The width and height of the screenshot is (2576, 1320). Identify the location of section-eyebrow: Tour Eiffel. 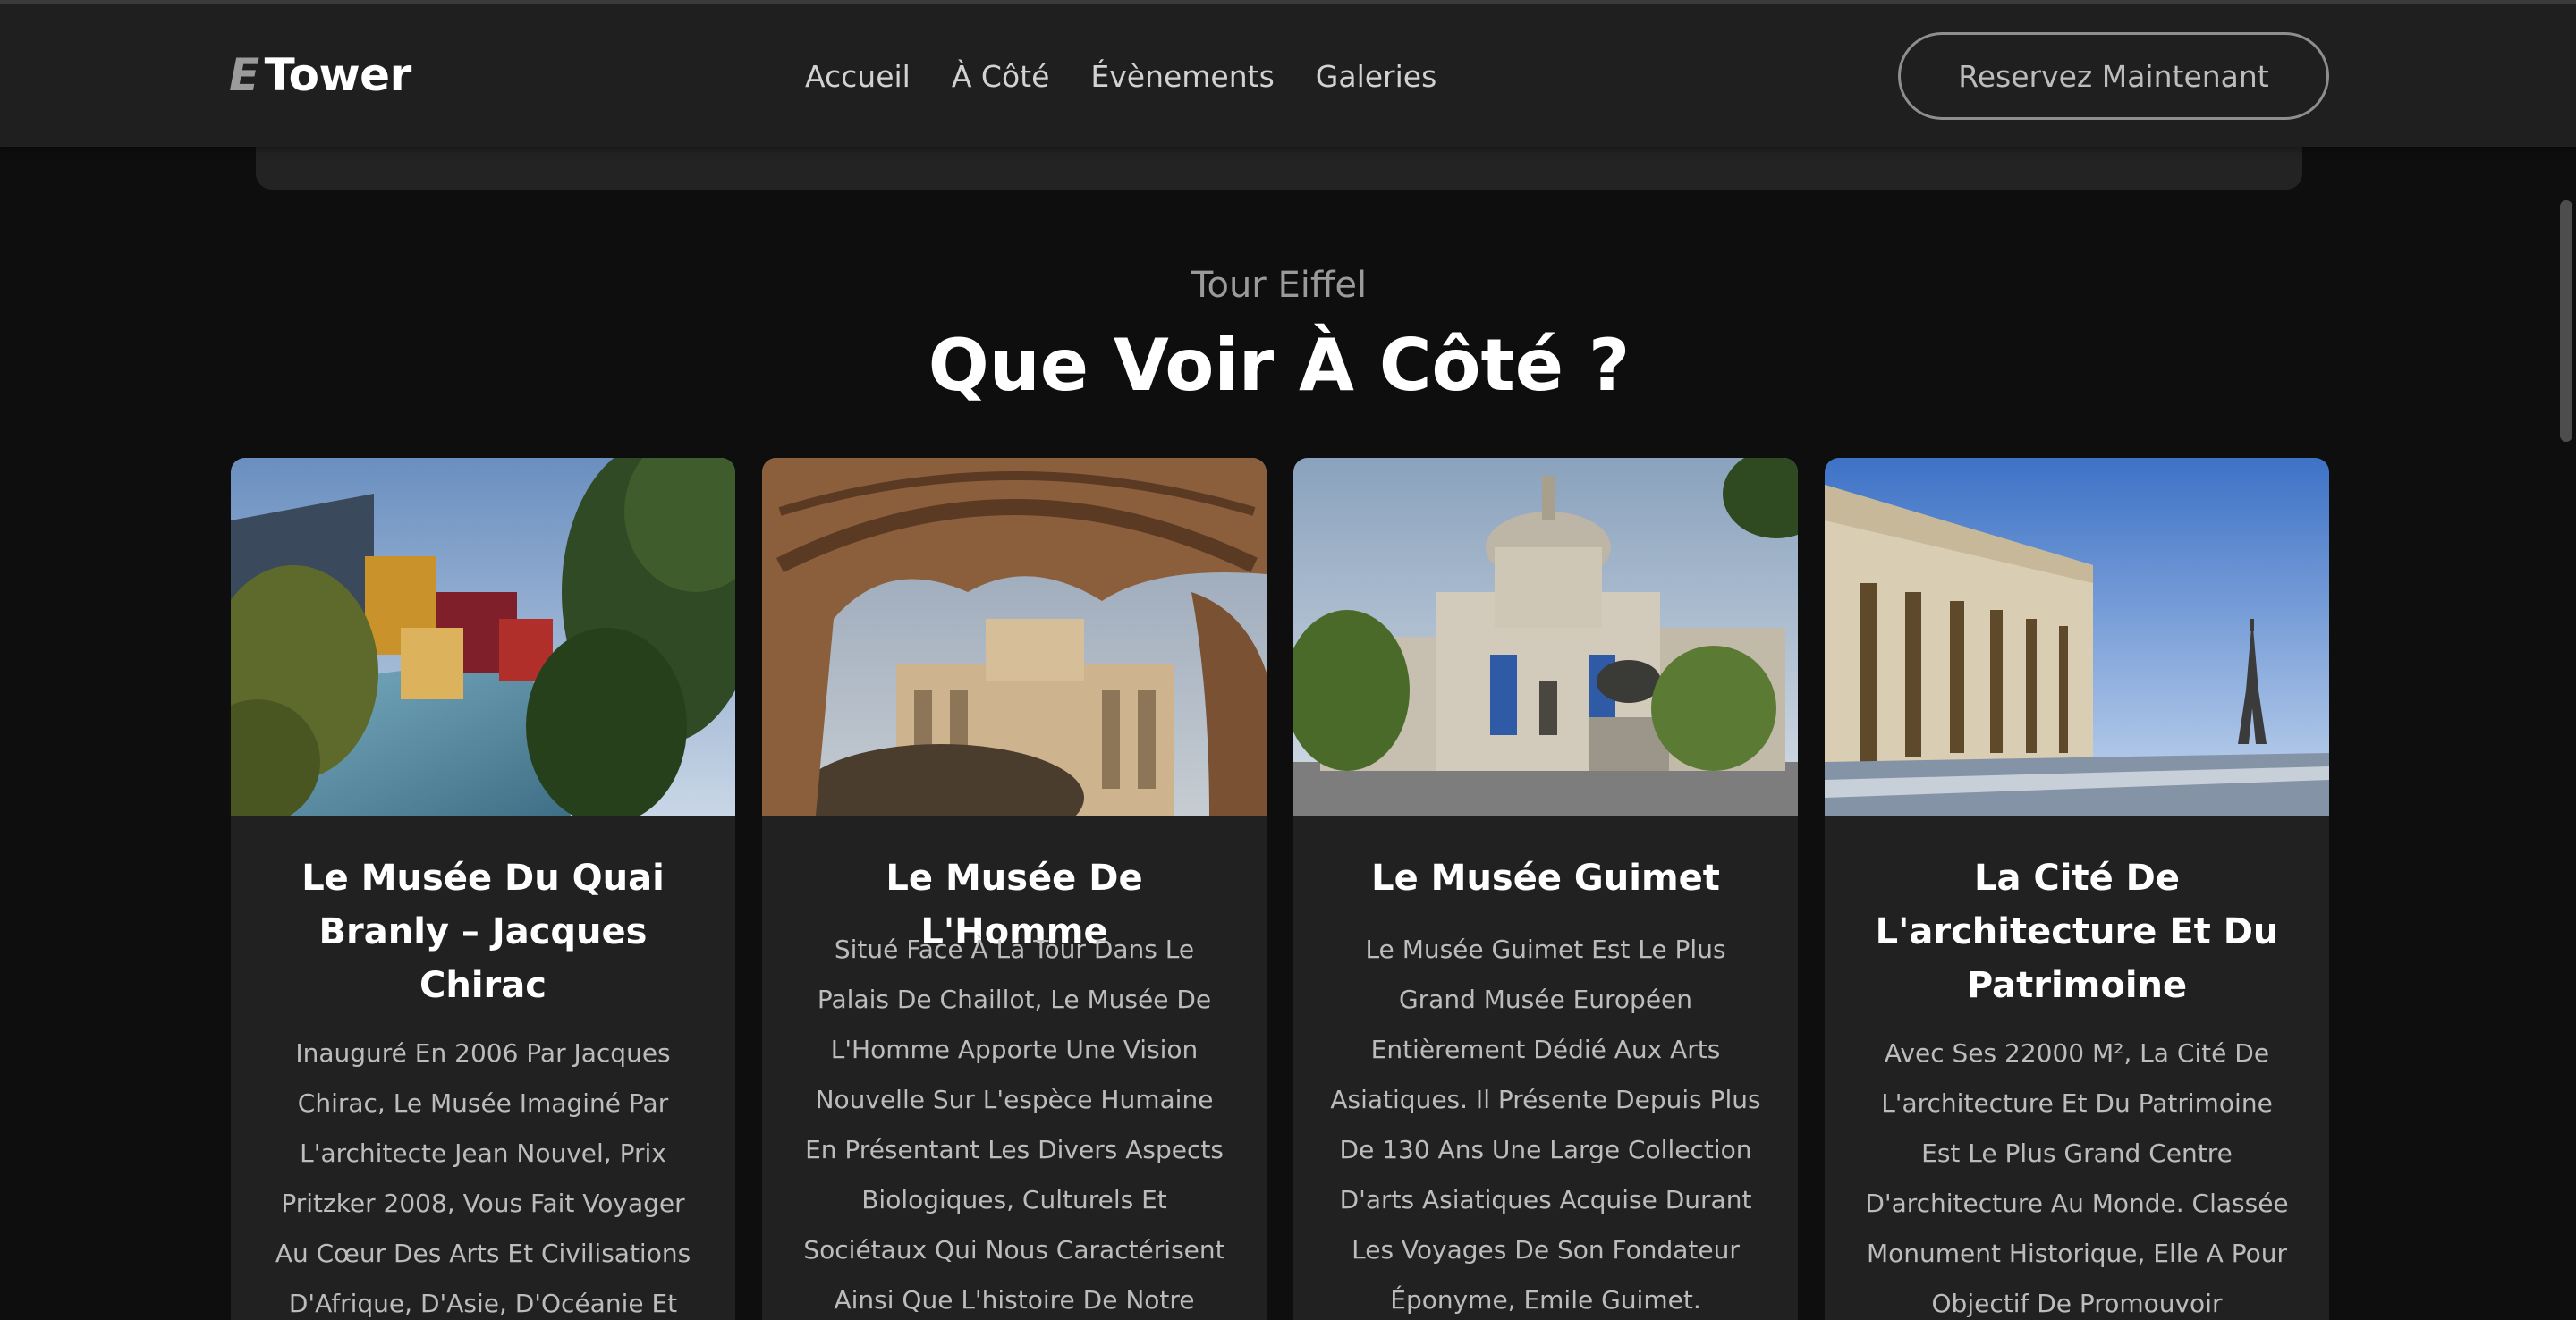
(1279, 285).